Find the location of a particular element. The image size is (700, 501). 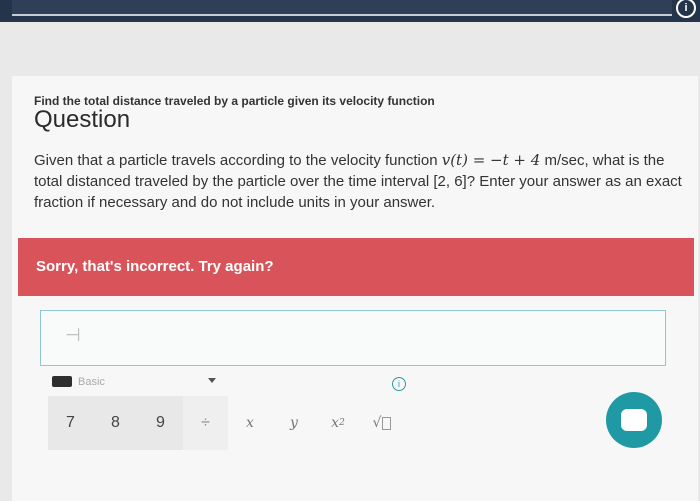

math-keypad: 7 8 9 ÷ x y x2 √ is located at coordinates (233, 423).